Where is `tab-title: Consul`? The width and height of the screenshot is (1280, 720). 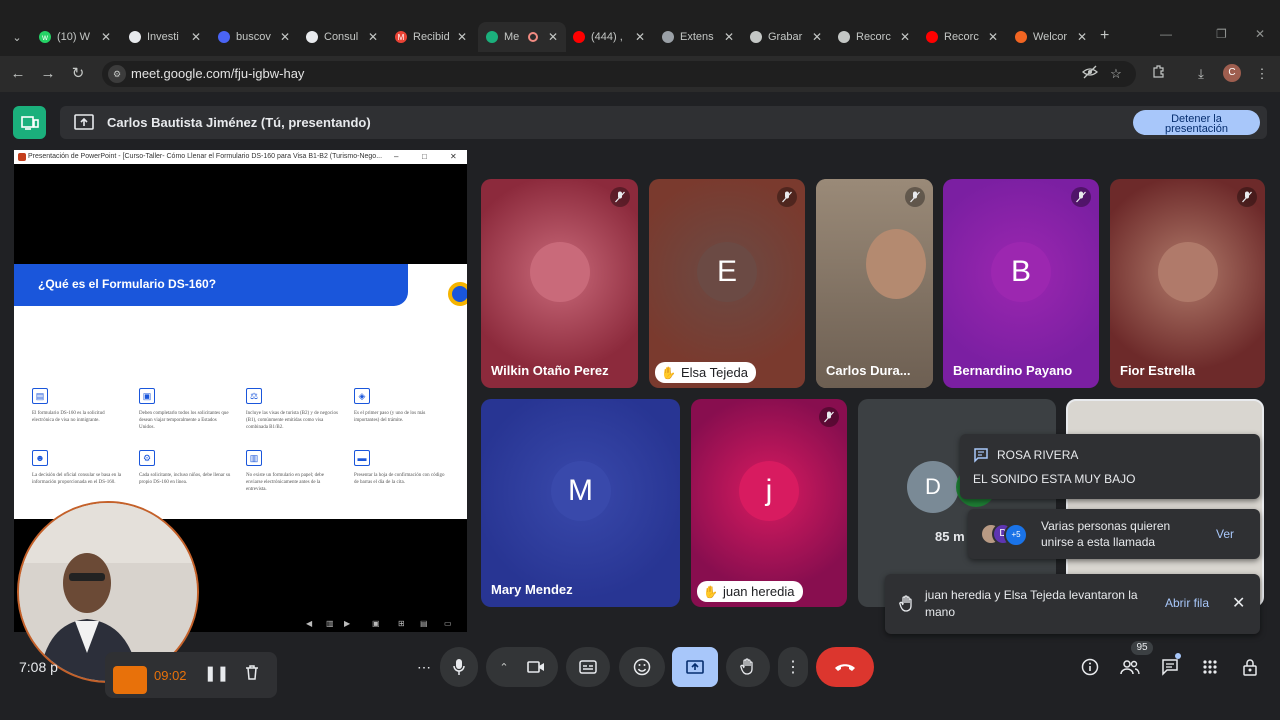
tab-title: Consul is located at coordinates (341, 37).